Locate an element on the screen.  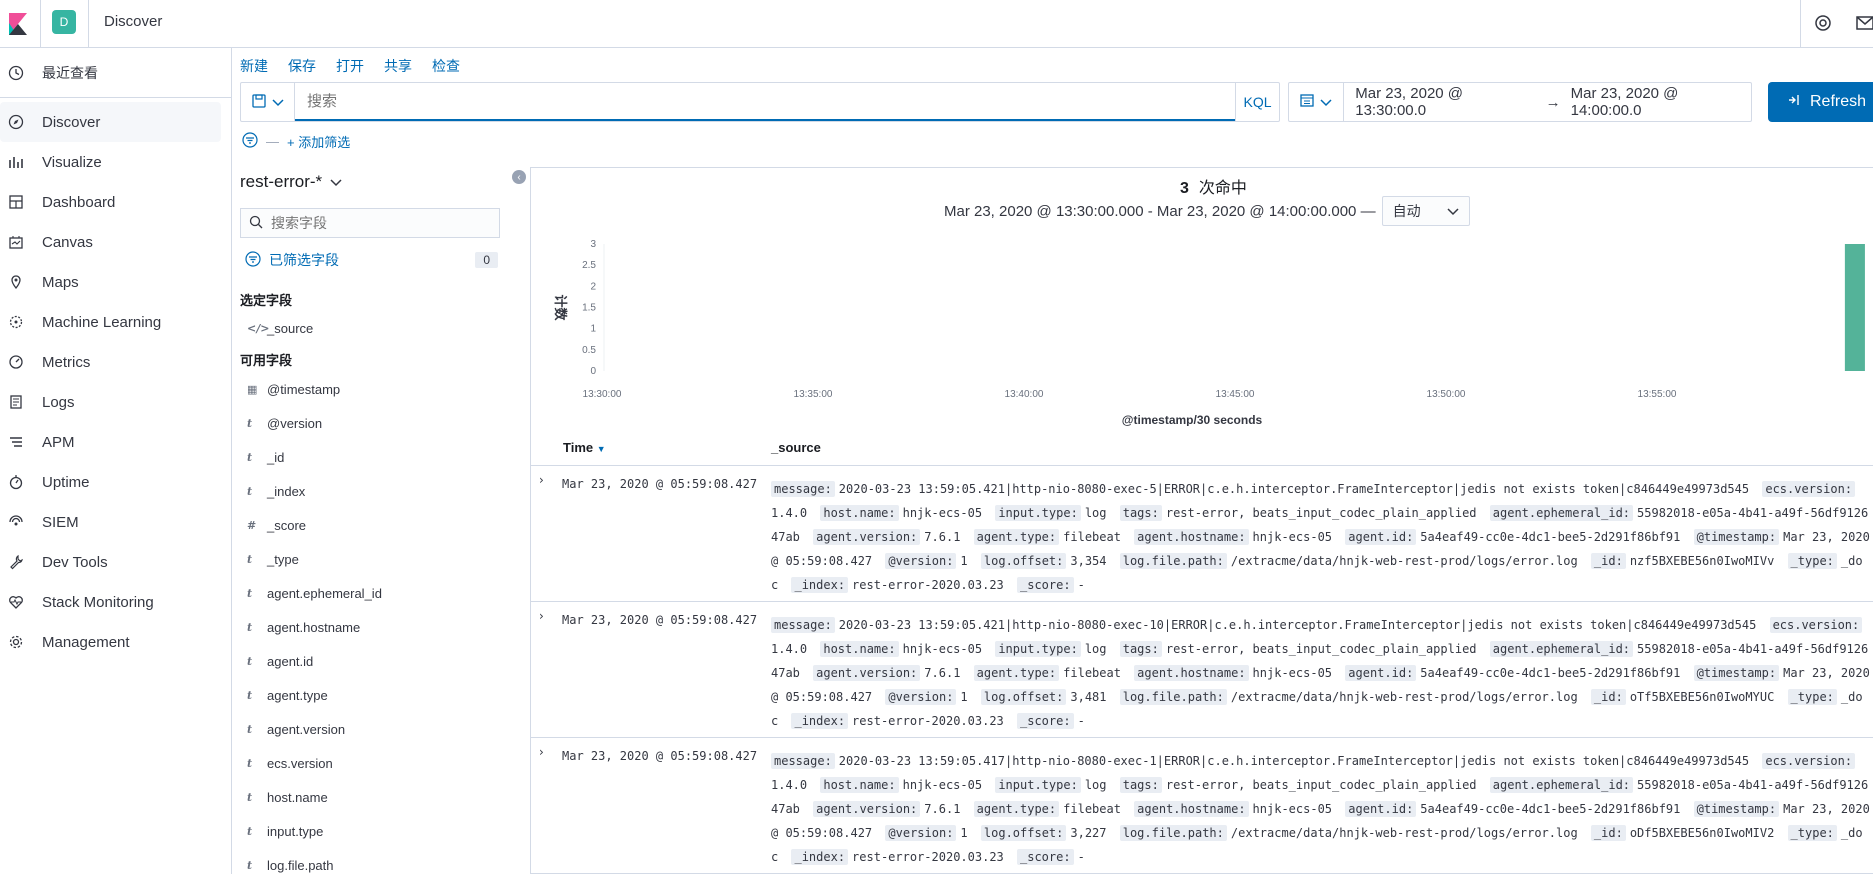
field-item: t agent.type is located at coordinates (287, 695).